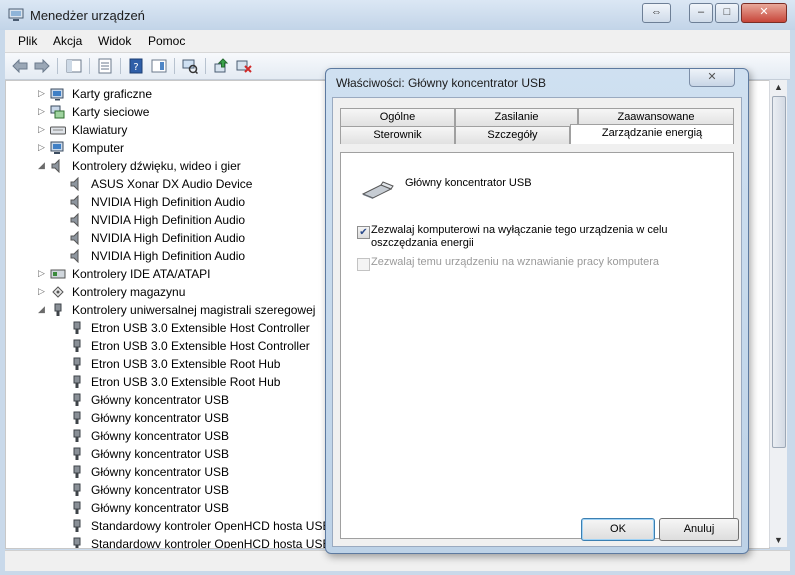  What do you see at coordinates (129, 292) in the screenshot?
I see `tree-item-label: Kontrolery magazynu` at bounding box center [129, 292].